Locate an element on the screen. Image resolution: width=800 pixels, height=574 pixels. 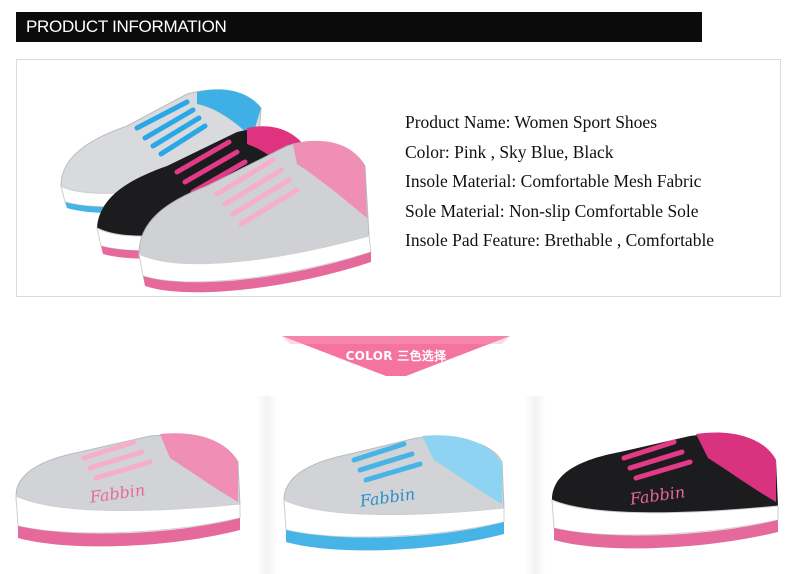
variant-sky-blue-shoe: Fabbin is located at coordinates (400, 485).